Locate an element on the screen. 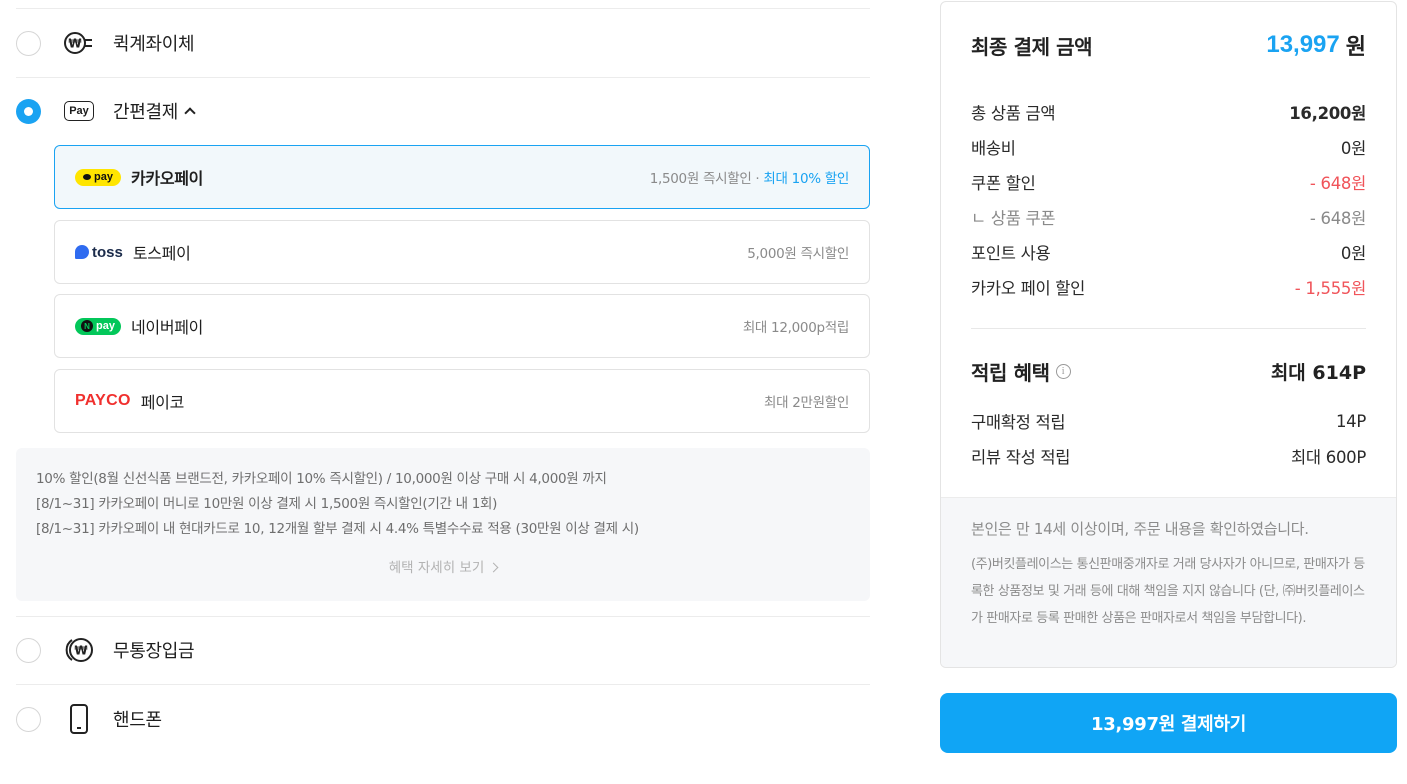  final-amount-value: 13,997 is located at coordinates (1303, 44).